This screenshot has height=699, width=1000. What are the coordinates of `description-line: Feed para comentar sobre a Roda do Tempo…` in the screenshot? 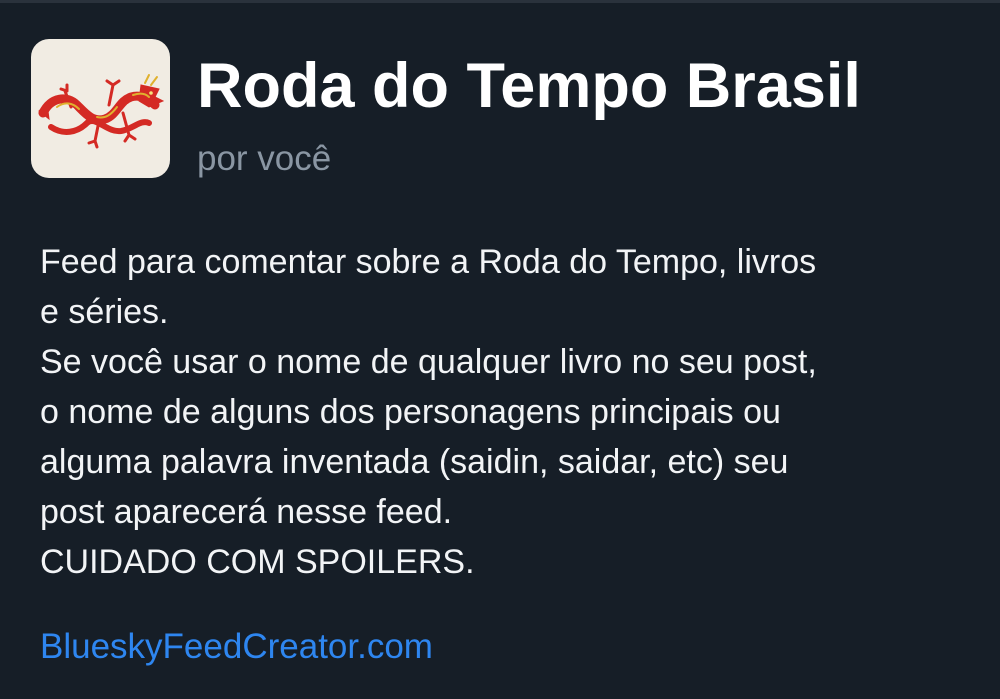 It's located at (428, 262).